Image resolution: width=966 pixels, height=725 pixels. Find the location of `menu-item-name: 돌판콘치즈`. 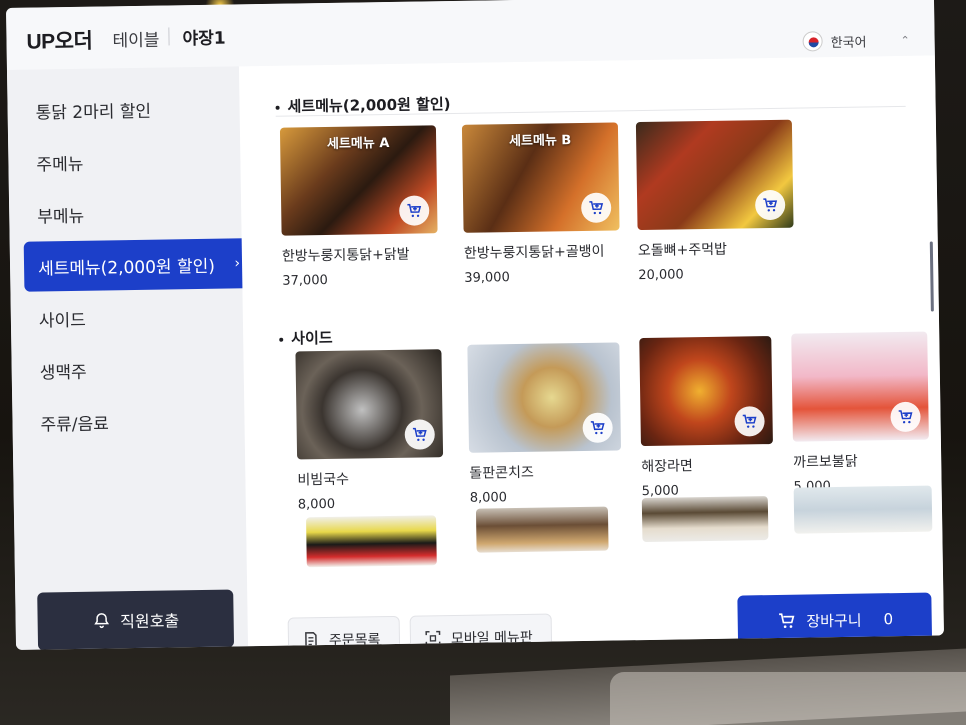

menu-item-name: 돌판콘치즈 is located at coordinates (501, 473).